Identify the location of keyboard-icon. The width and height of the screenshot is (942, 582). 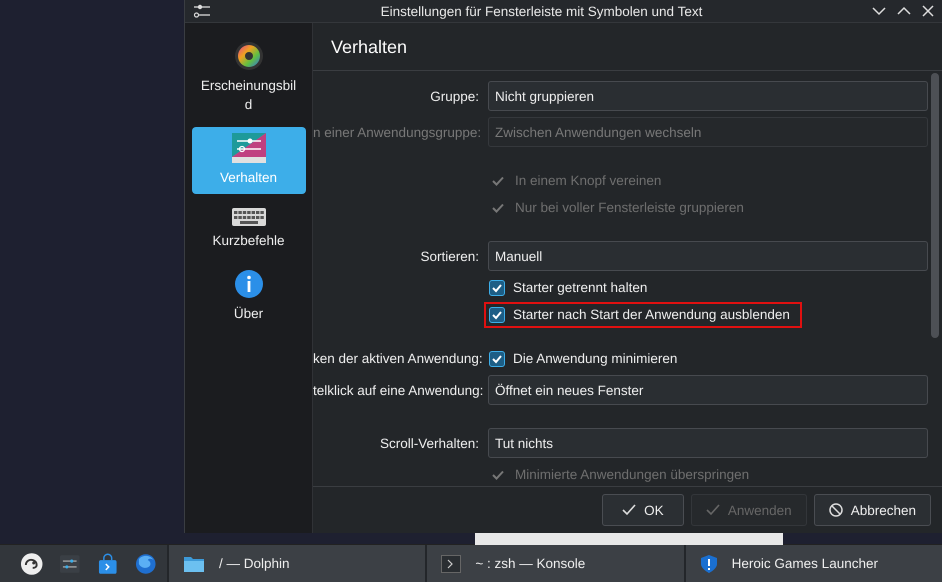
(249, 216).